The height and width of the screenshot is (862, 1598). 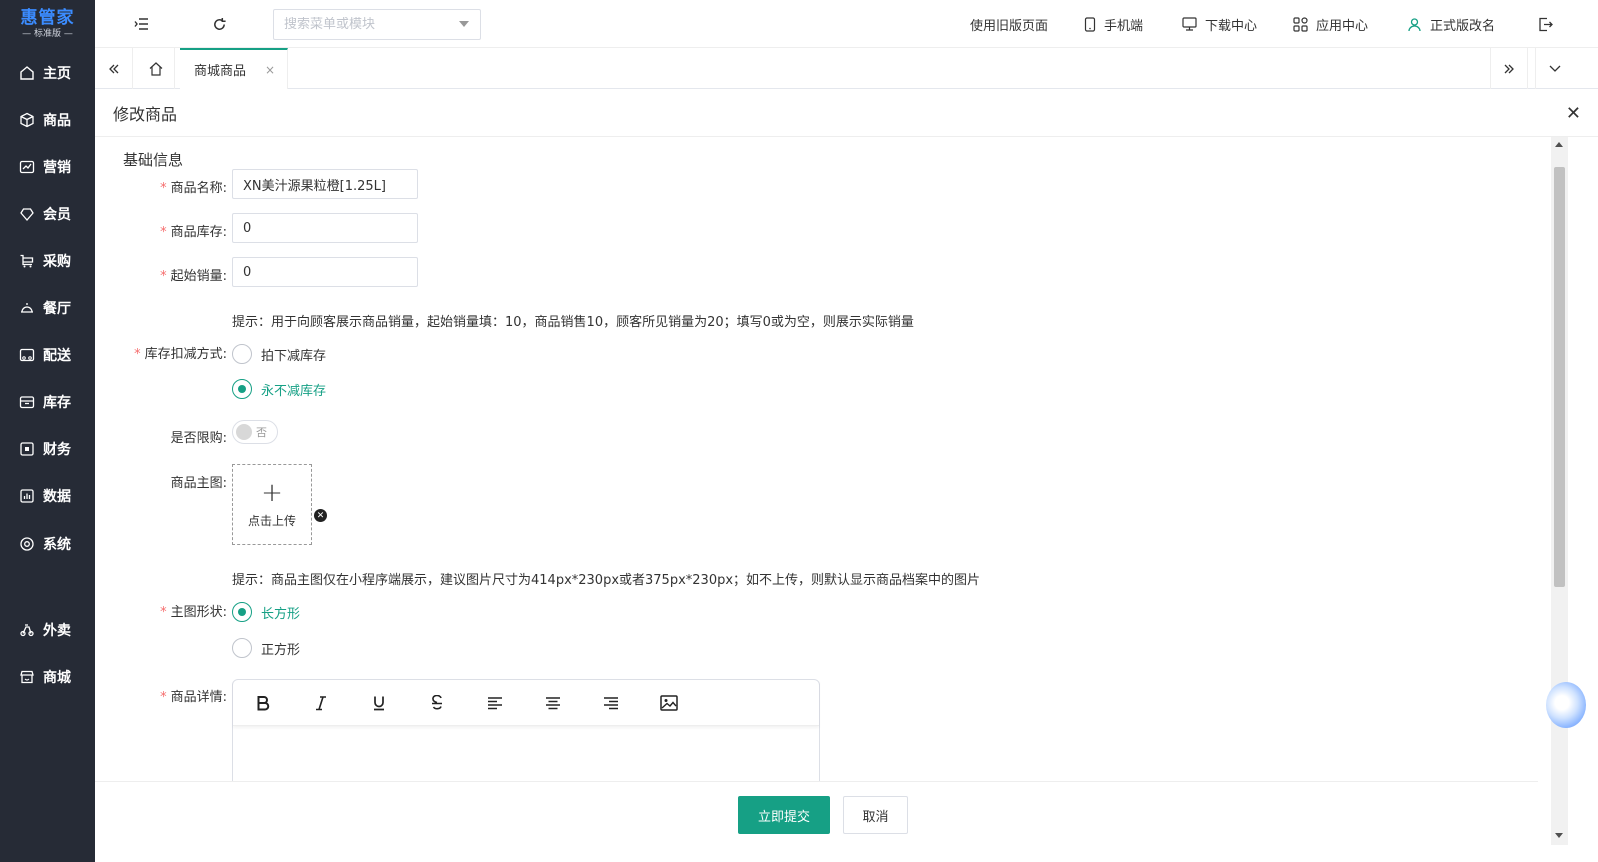 I want to click on sidebar-item-system: 系统, so click(x=47, y=544).